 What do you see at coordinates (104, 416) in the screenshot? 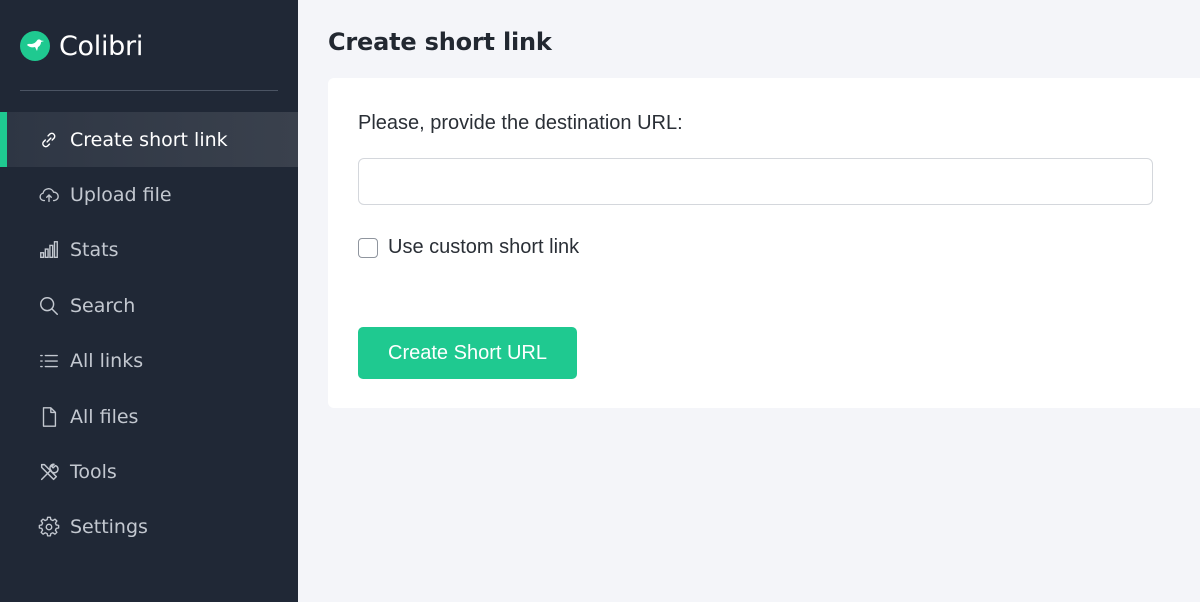
I see `sidebar-item-label: All files` at bounding box center [104, 416].